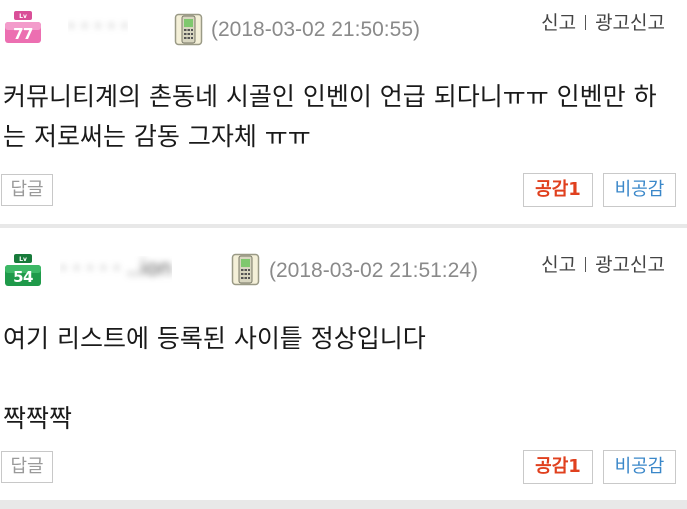  What do you see at coordinates (23, 277) in the screenshot?
I see `level-number: 54` at bounding box center [23, 277].